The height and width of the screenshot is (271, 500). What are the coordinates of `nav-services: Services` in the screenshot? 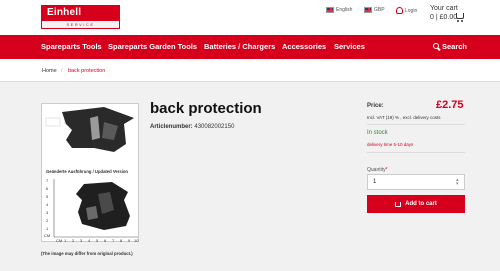 It's located at (349, 47).